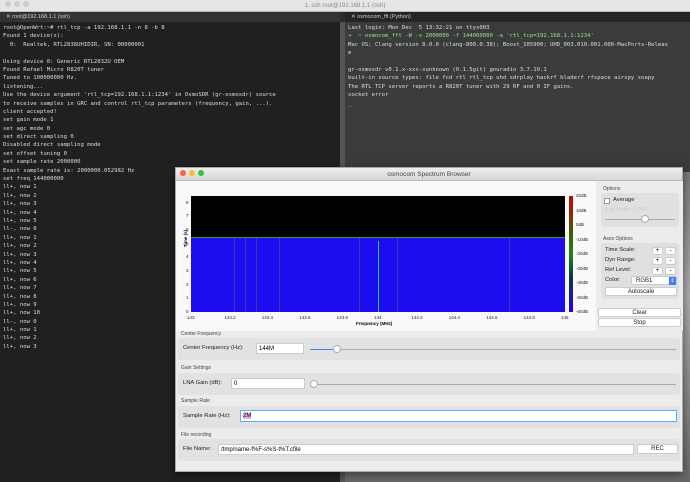  I want to click on color-select: RGB1 ⇕, so click(654, 280).